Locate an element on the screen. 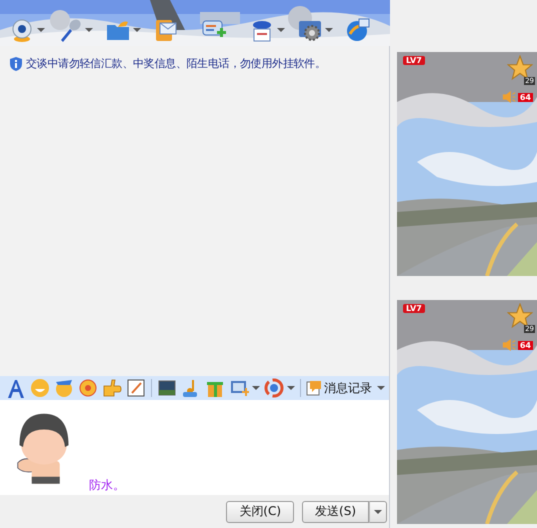 The height and width of the screenshot is (528, 537). swirl-icon is located at coordinates (274, 388).